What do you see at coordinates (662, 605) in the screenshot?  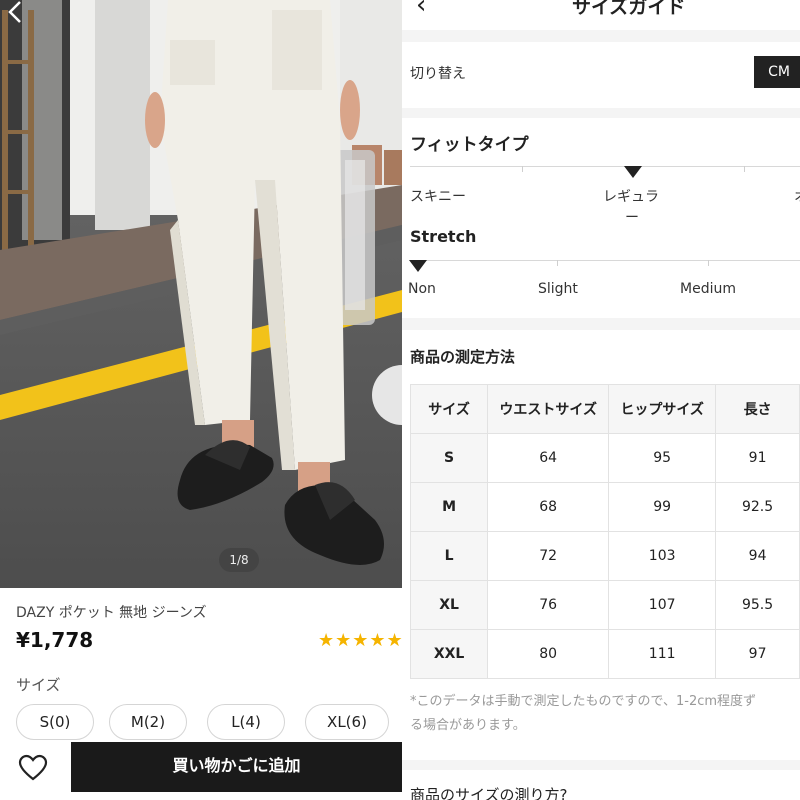 I see `table-cell: 107` at bounding box center [662, 605].